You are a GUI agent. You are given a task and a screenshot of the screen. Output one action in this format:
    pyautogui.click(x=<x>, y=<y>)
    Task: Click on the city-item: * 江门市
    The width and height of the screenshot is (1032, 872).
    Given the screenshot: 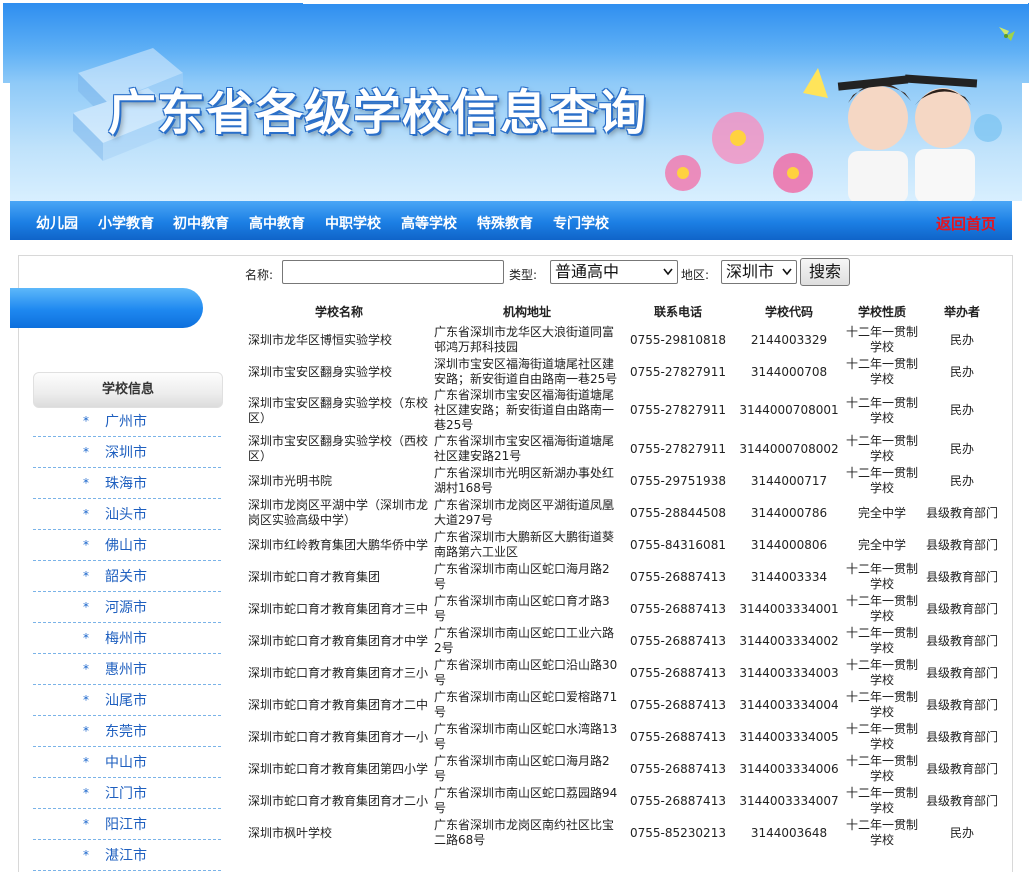 What is the action you would take?
    pyautogui.click(x=127, y=793)
    